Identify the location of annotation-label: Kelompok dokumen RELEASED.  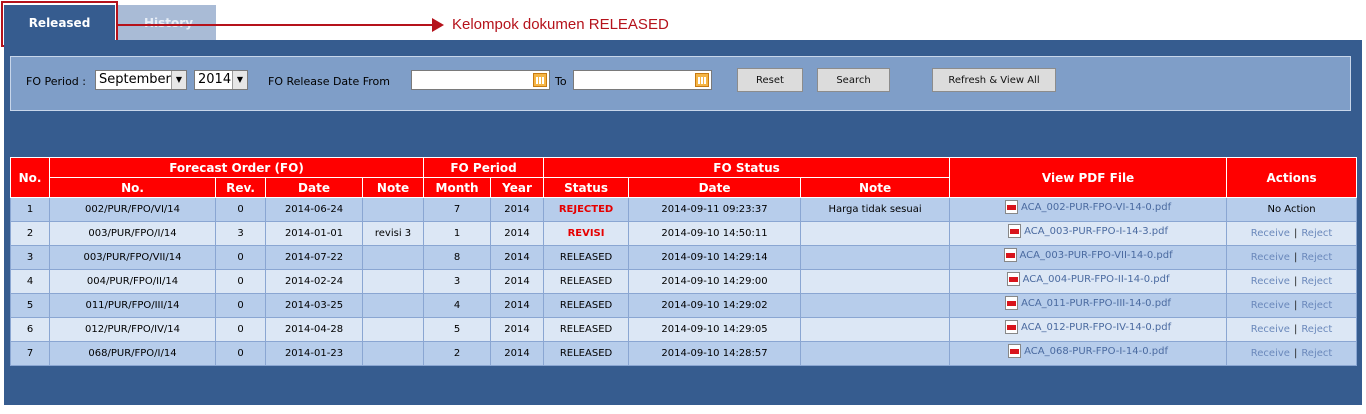
(560, 24).